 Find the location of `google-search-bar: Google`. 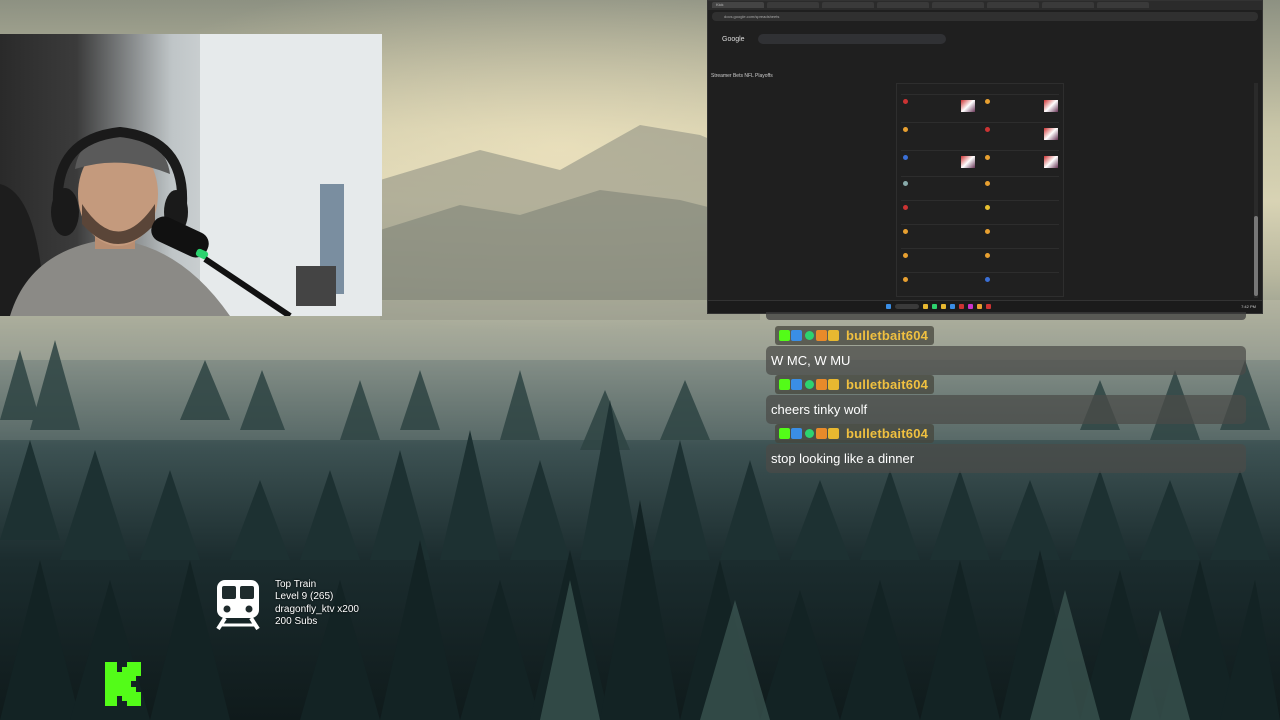

google-search-bar: Google is located at coordinates (987, 39).